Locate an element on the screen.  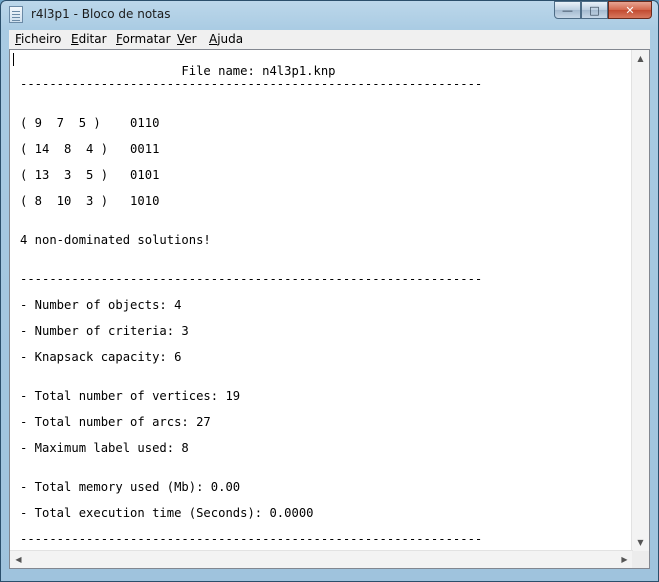
menu-editar: Editar is located at coordinates (89, 39).